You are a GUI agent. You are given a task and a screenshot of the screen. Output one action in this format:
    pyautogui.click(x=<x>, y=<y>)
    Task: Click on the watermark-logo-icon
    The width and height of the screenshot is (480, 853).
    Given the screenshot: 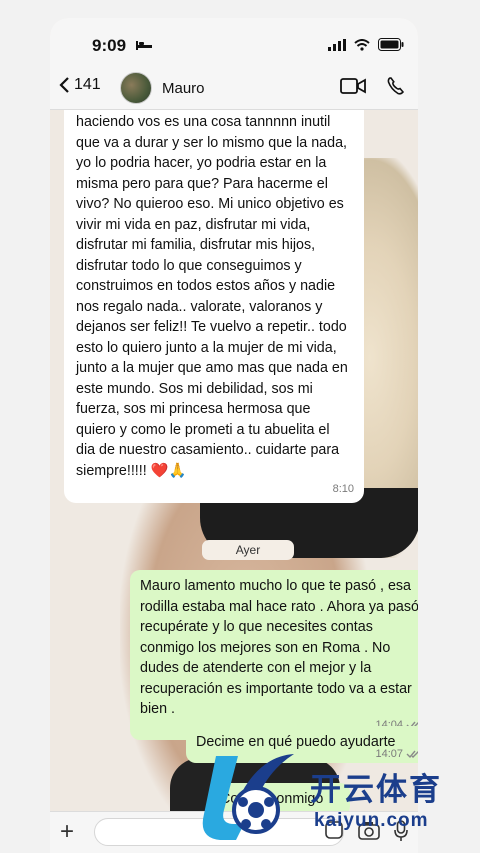 What is the action you would take?
    pyautogui.click(x=248, y=797)
    